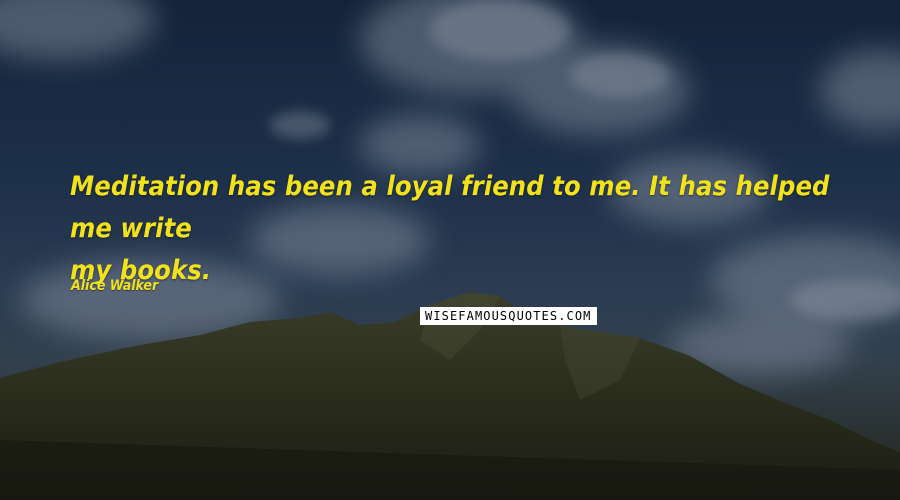  What do you see at coordinates (115, 286) in the screenshot?
I see `author-name: Alice Walker` at bounding box center [115, 286].